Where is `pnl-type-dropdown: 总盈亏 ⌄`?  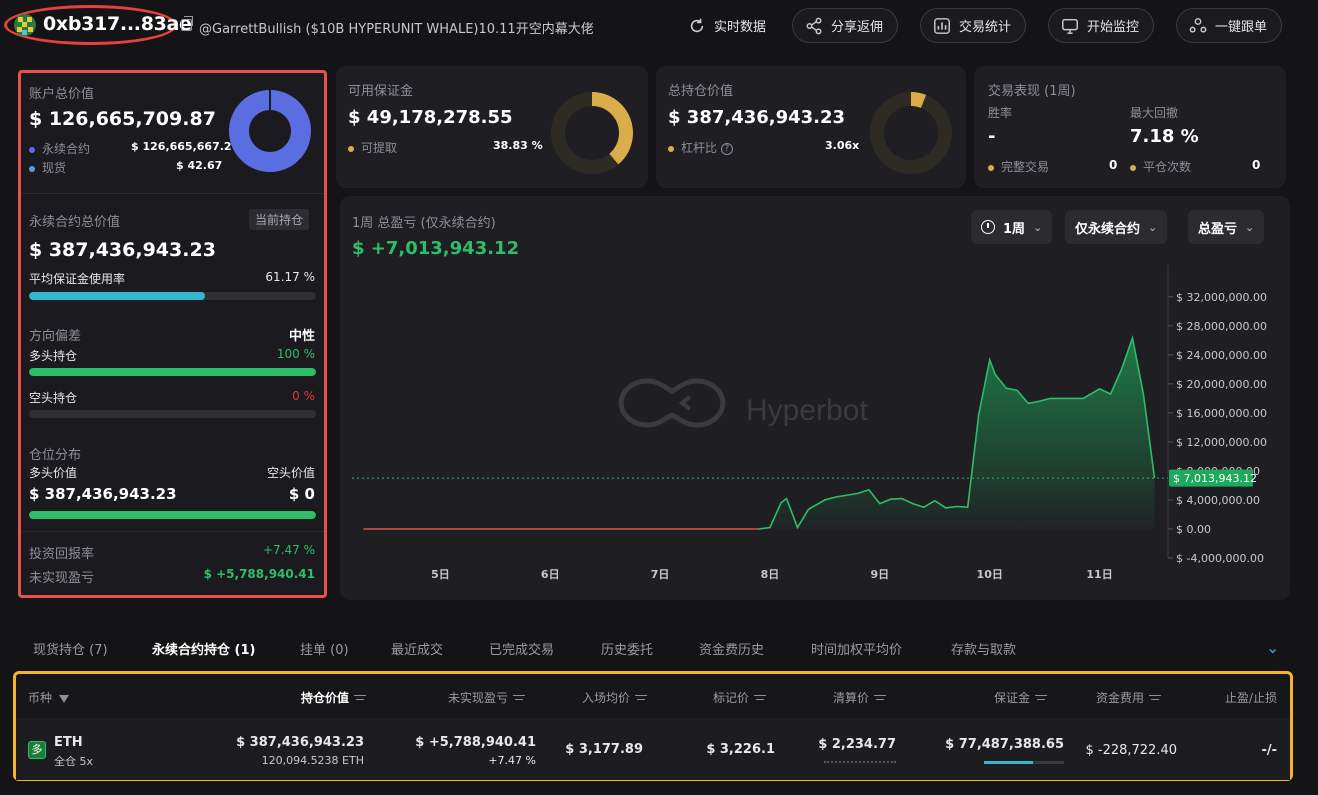 pnl-type-dropdown: 总盈亏 ⌄ is located at coordinates (1226, 227).